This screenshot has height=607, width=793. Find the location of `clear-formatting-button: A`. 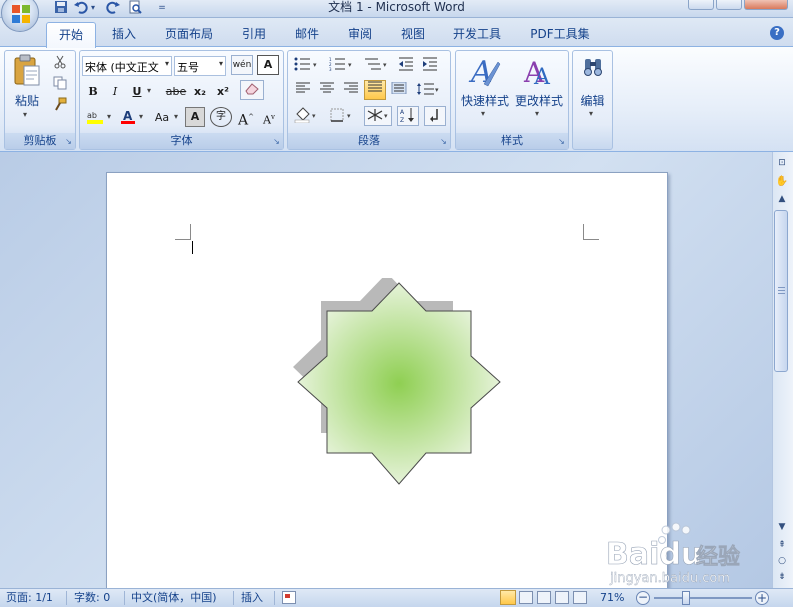

clear-formatting-button: A is located at coordinates (268, 65).